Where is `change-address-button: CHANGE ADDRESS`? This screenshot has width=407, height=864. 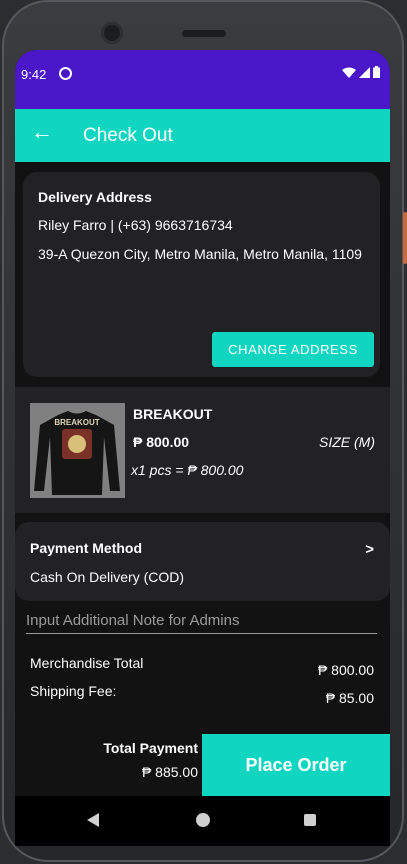
change-address-button: CHANGE ADDRESS is located at coordinates (293, 349).